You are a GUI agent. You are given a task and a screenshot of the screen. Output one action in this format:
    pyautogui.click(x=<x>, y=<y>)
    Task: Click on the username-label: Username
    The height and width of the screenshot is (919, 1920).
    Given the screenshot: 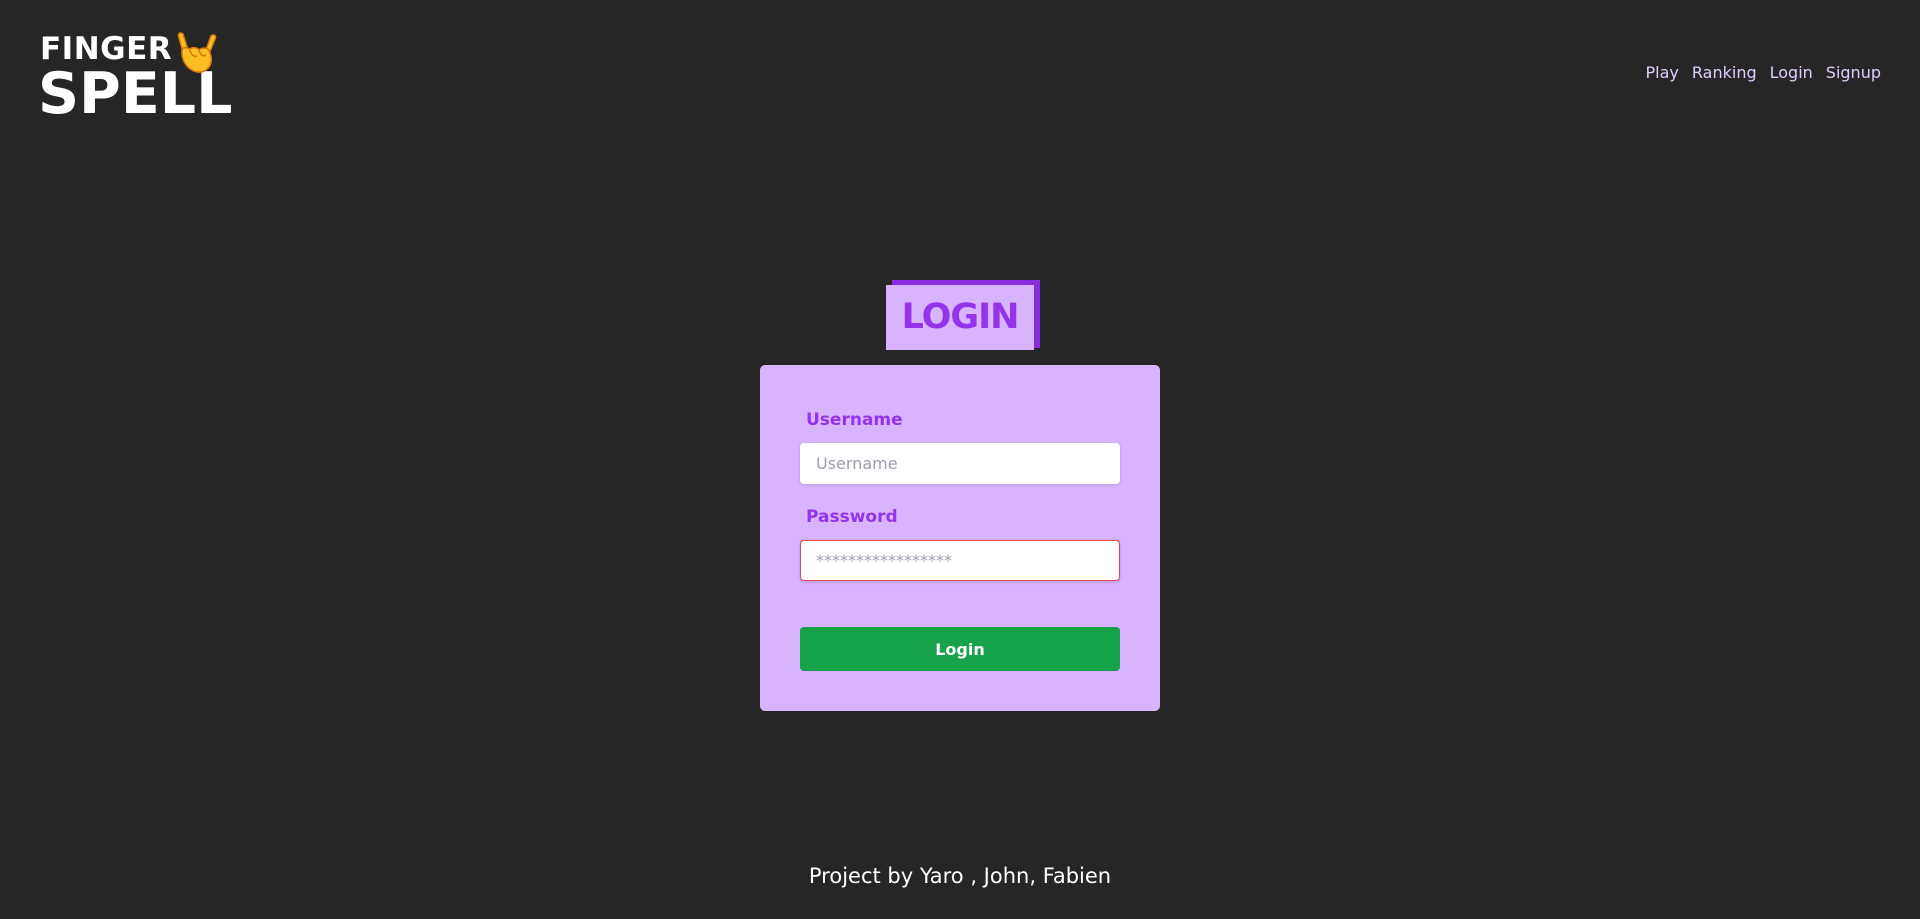 What is the action you would take?
    pyautogui.click(x=854, y=420)
    